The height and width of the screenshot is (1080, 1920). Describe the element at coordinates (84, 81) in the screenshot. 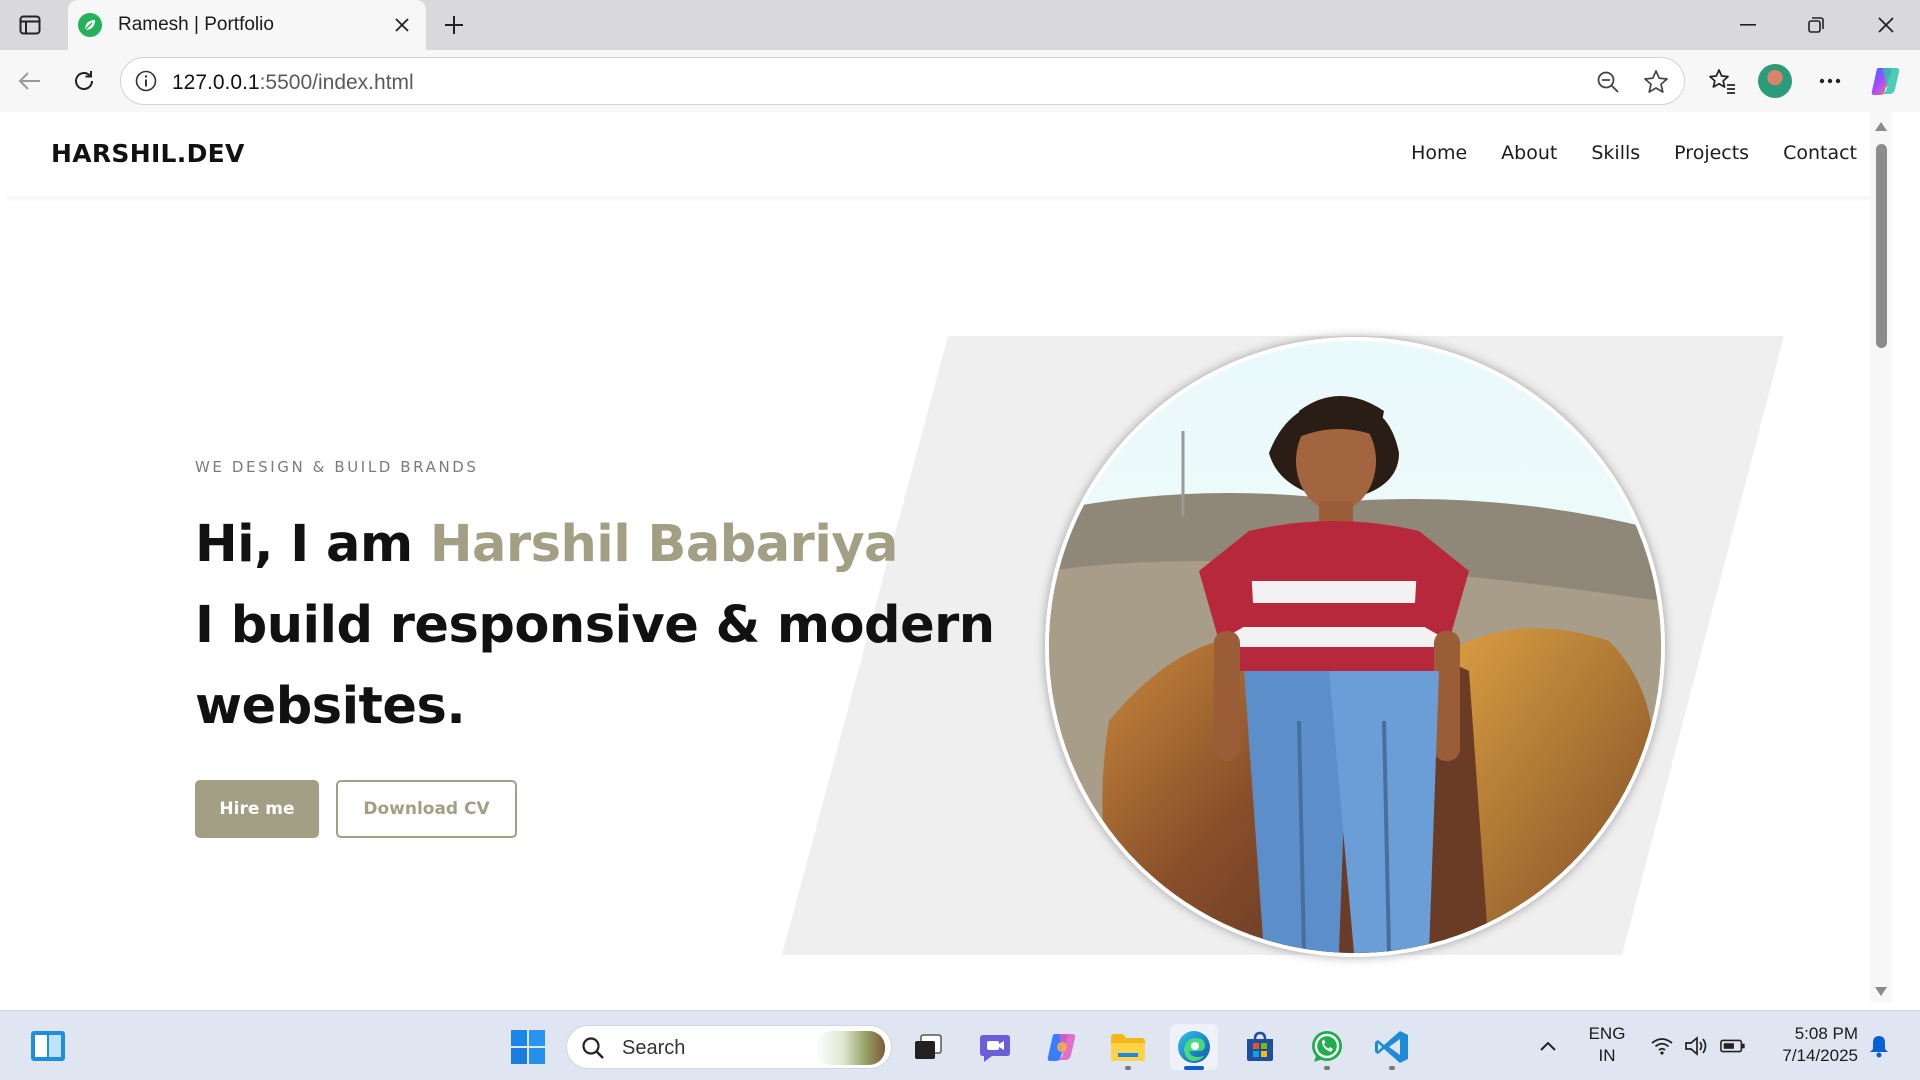

I see `refresh-icon` at that location.